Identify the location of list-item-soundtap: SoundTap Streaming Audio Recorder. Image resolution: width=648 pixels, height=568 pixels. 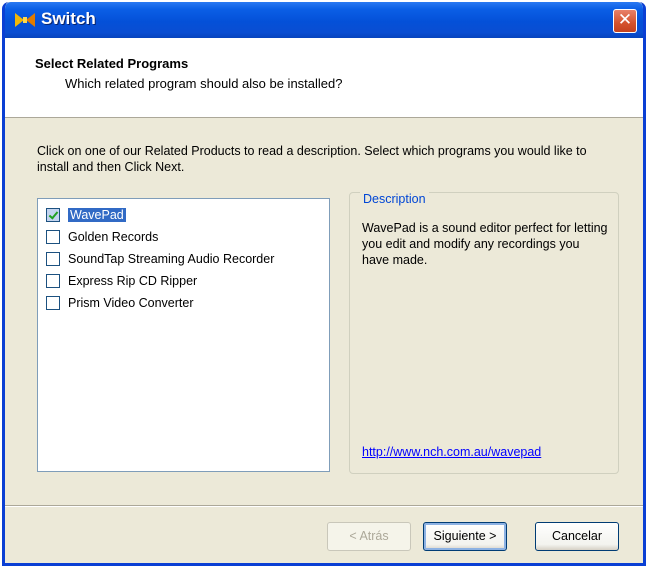
(160, 259).